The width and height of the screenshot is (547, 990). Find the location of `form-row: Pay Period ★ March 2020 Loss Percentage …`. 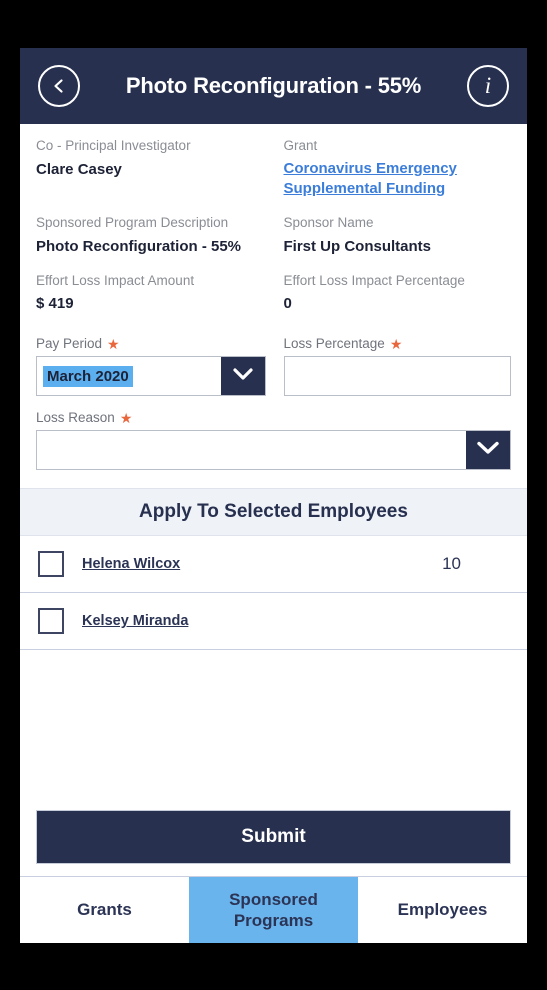

form-row: Pay Period ★ March 2020 Loss Percentage … is located at coordinates (274, 366).